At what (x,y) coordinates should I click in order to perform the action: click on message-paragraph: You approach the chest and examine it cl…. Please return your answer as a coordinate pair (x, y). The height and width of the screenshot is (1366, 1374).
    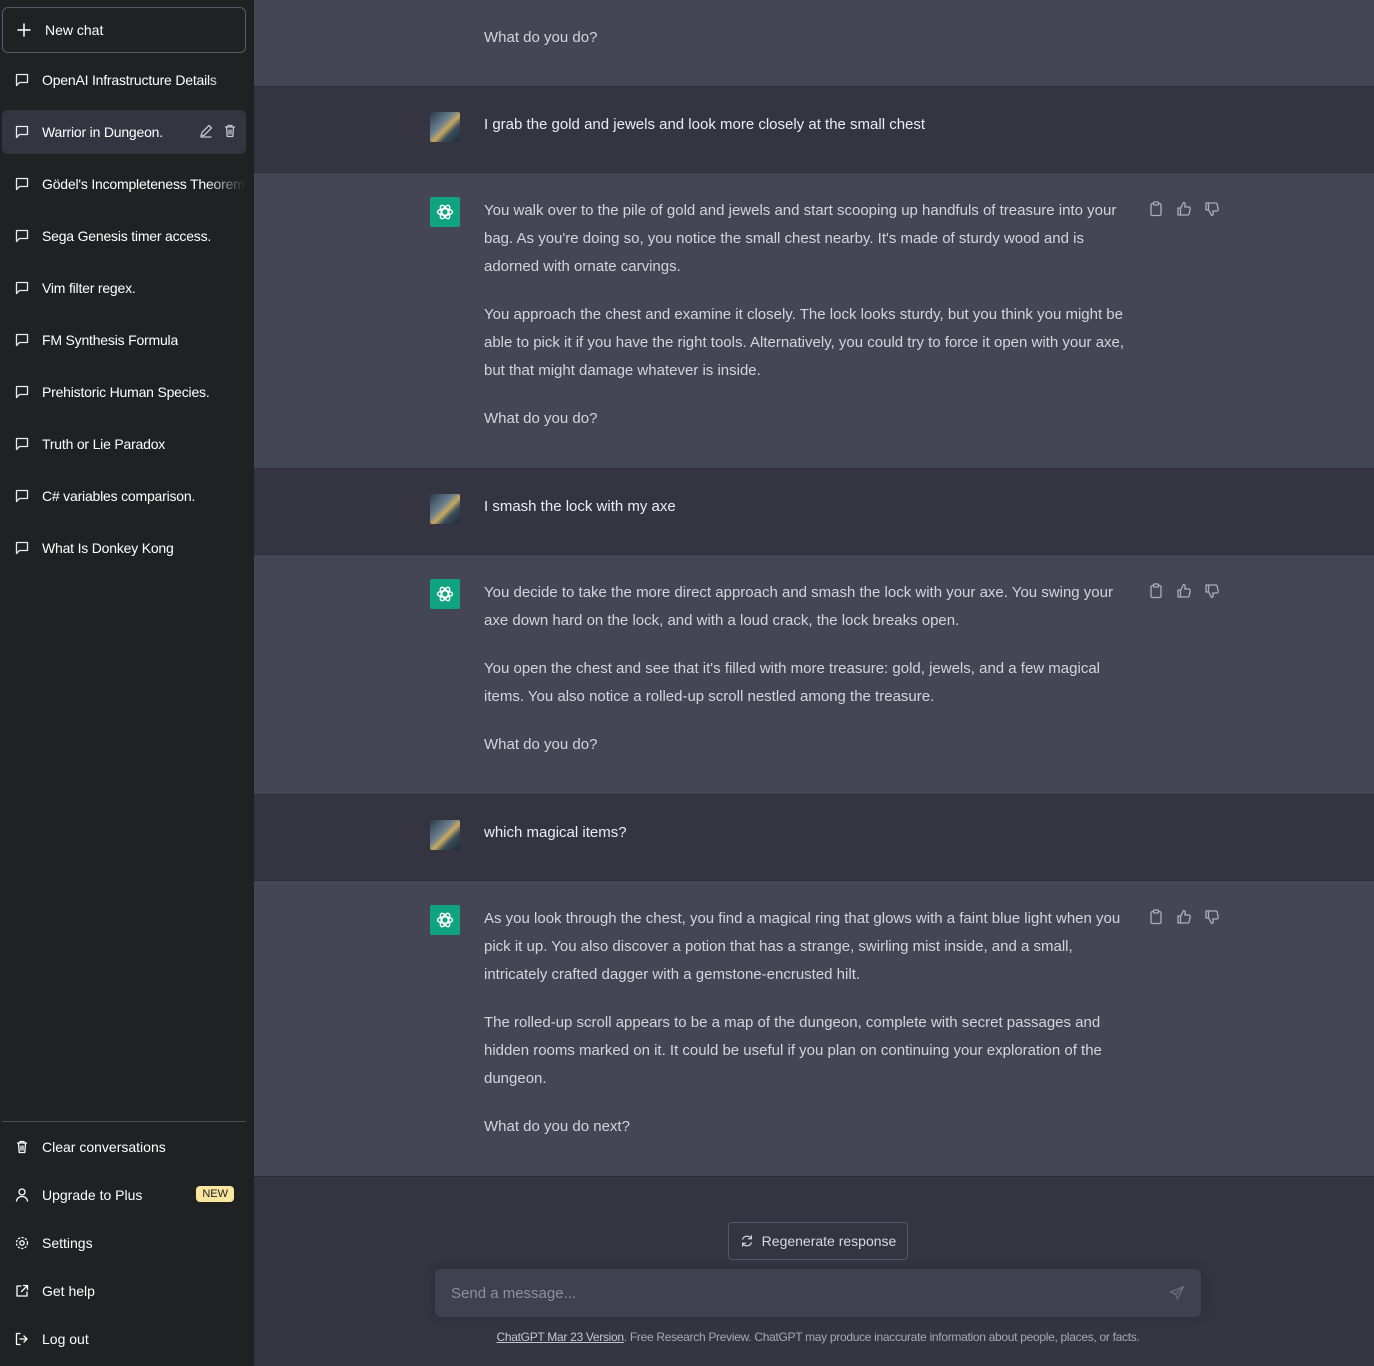
    Looking at the image, I should click on (804, 342).